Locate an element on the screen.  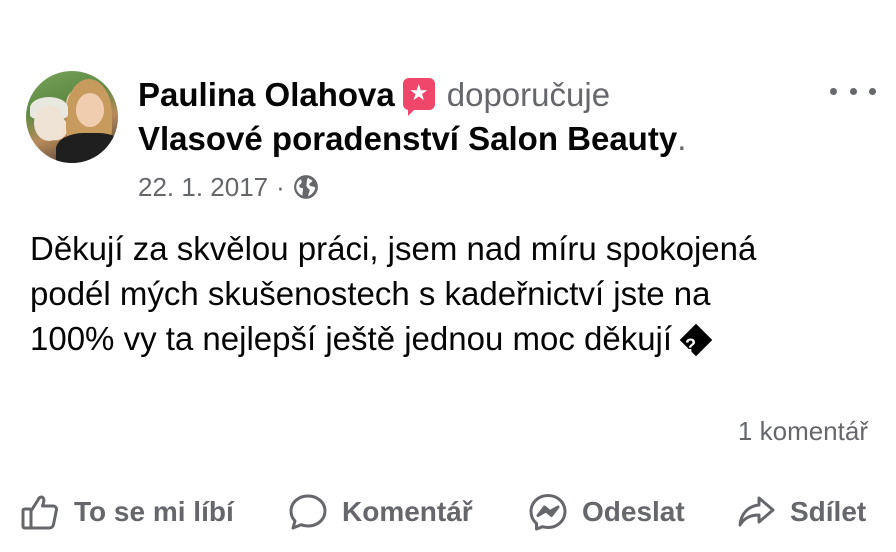
share-arrow-icon is located at coordinates (756, 511).